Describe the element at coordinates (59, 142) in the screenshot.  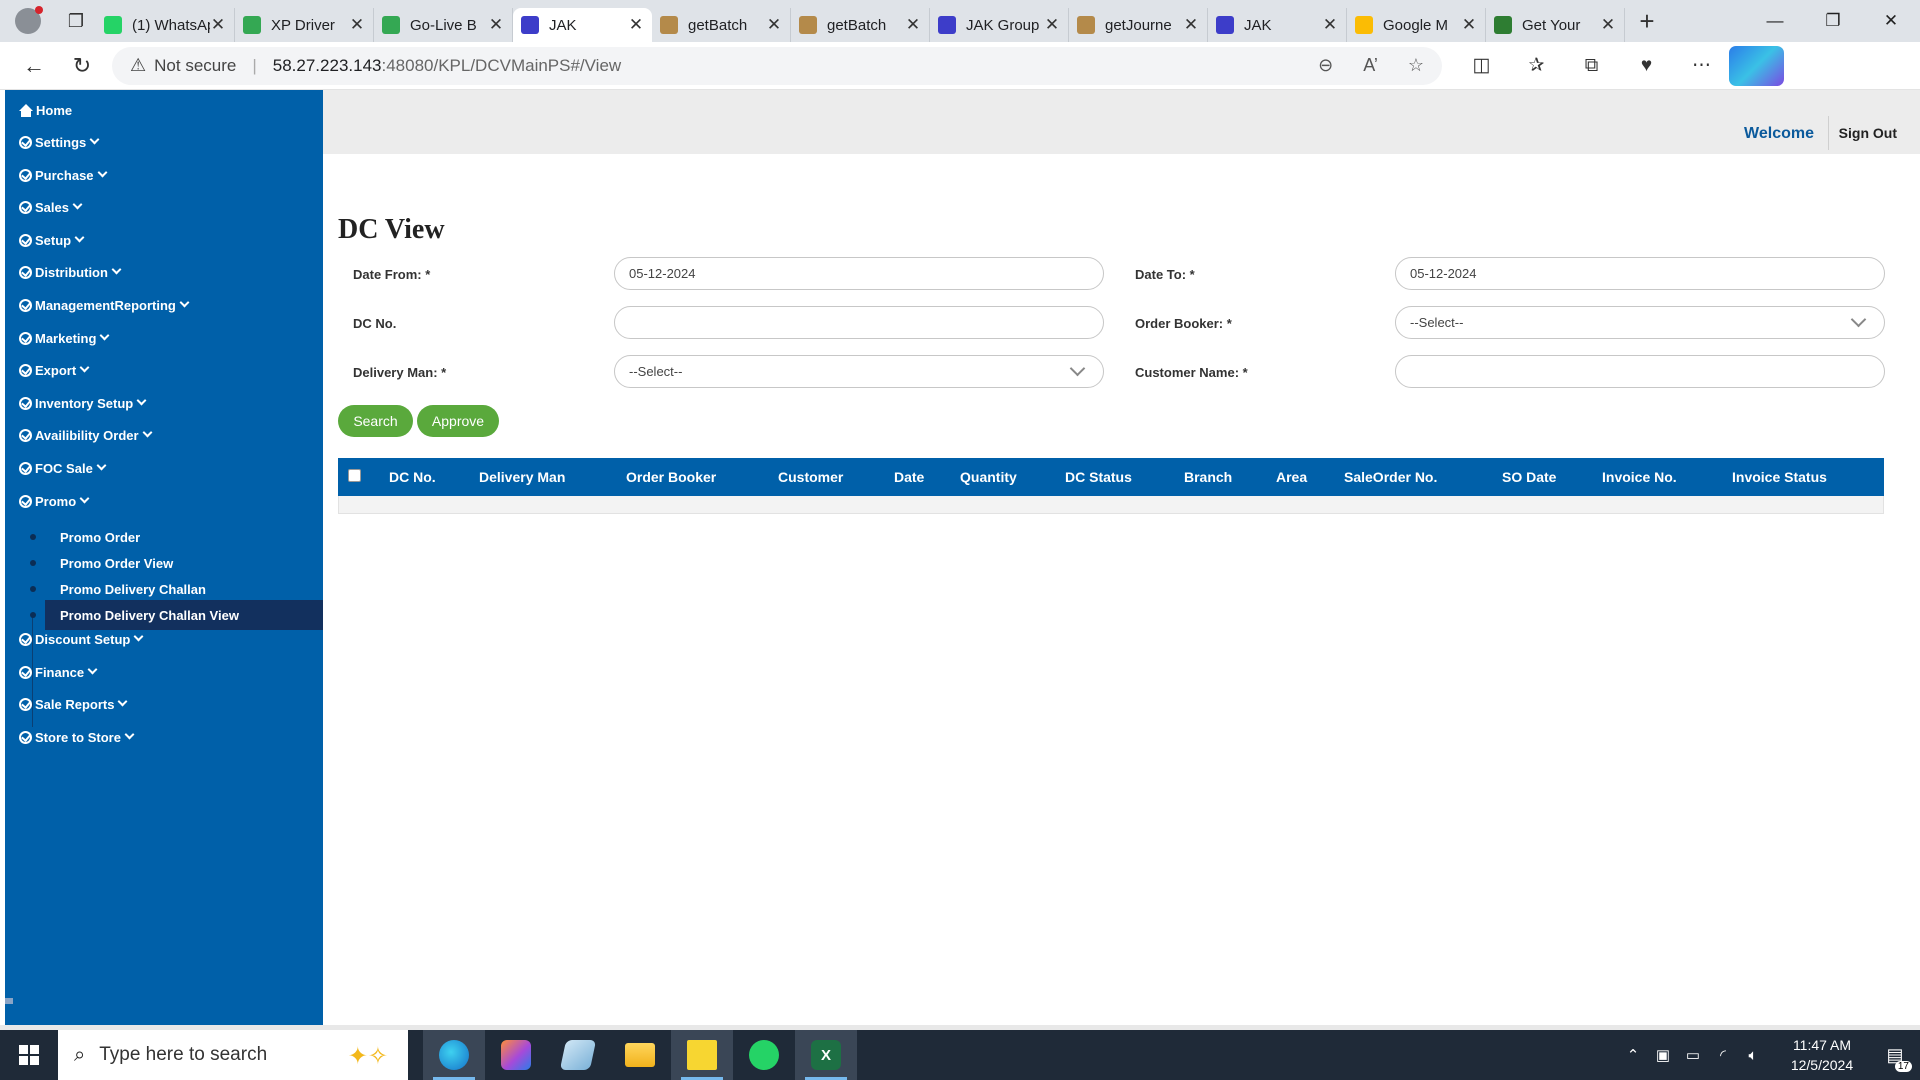
I see `sidebar-item-settings: Settings` at that location.